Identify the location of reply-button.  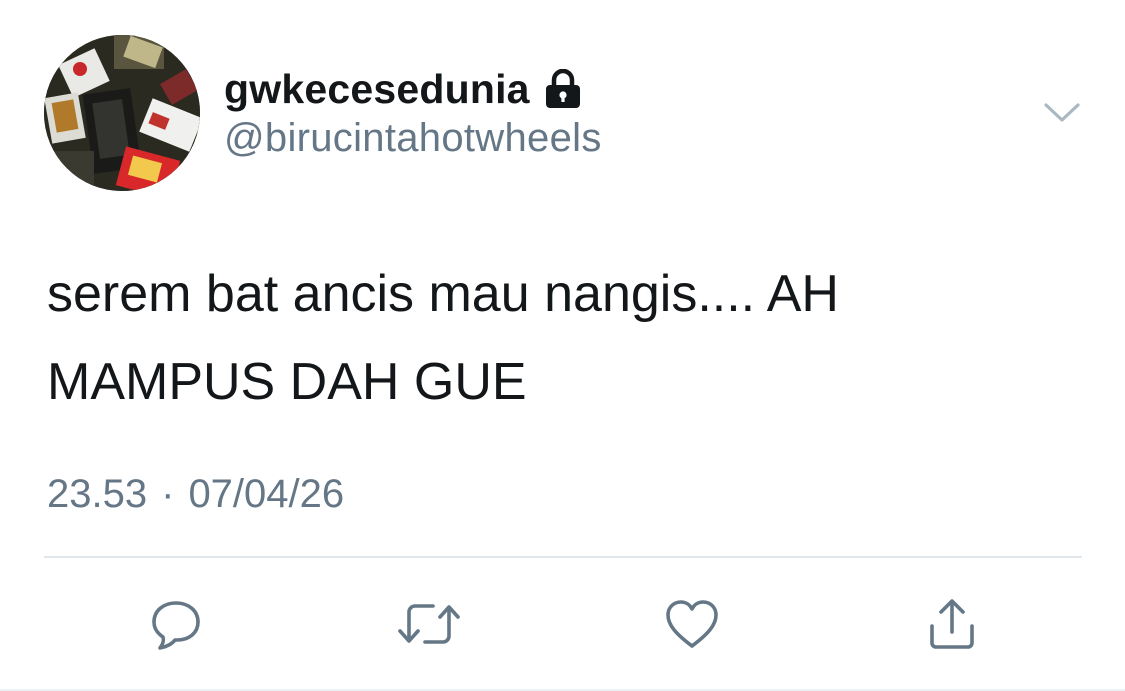
(176, 624).